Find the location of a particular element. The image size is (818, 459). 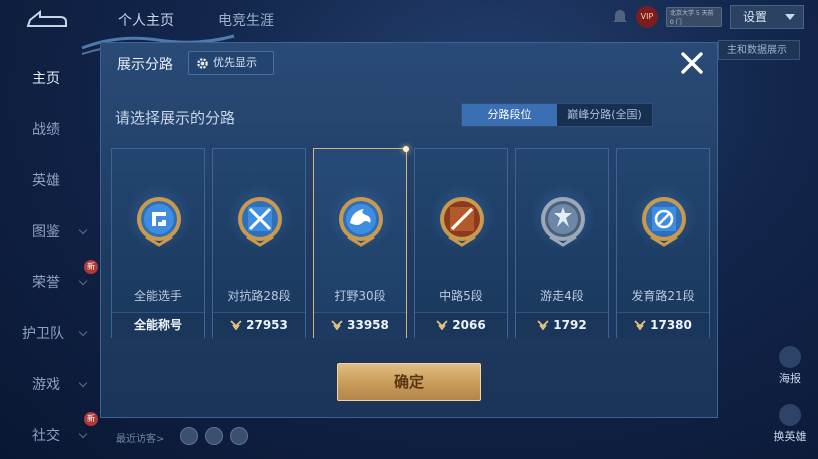

tab-peak-lane-national: 巅峰分路(全国) is located at coordinates (604, 115).